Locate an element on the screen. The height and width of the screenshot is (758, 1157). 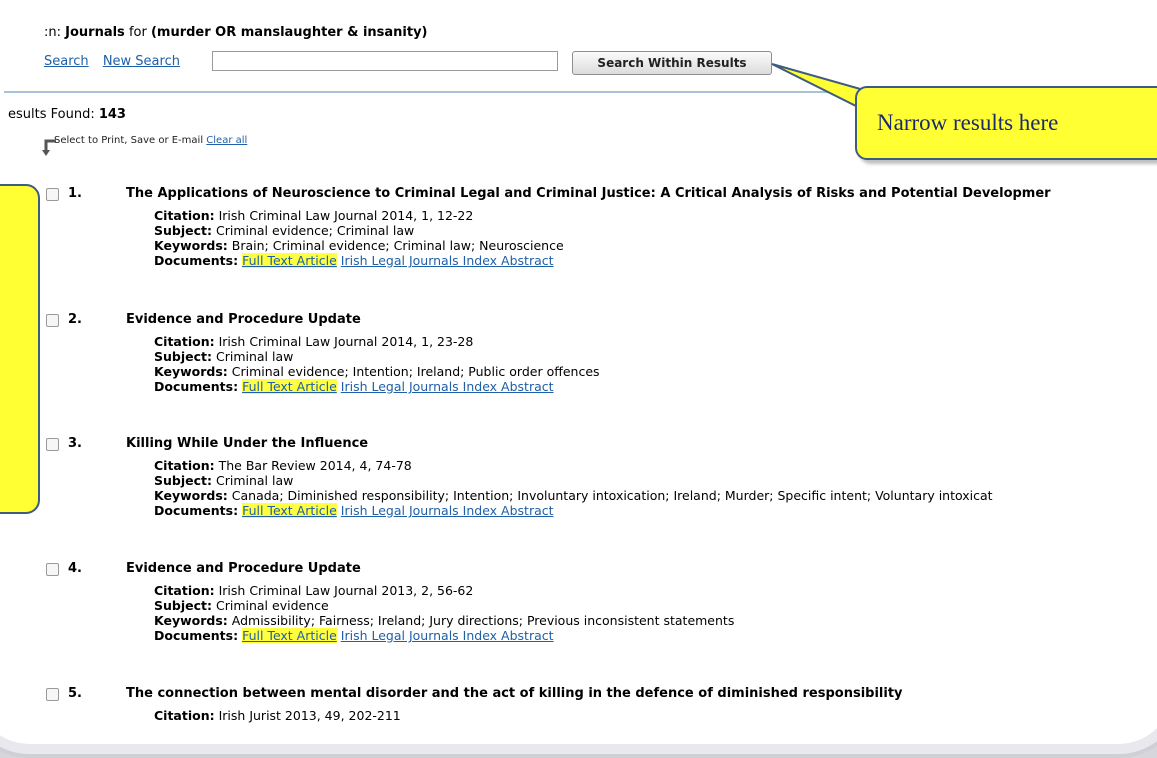
result-subject: Subject: Criminal evidence is located at coordinates (241, 605).